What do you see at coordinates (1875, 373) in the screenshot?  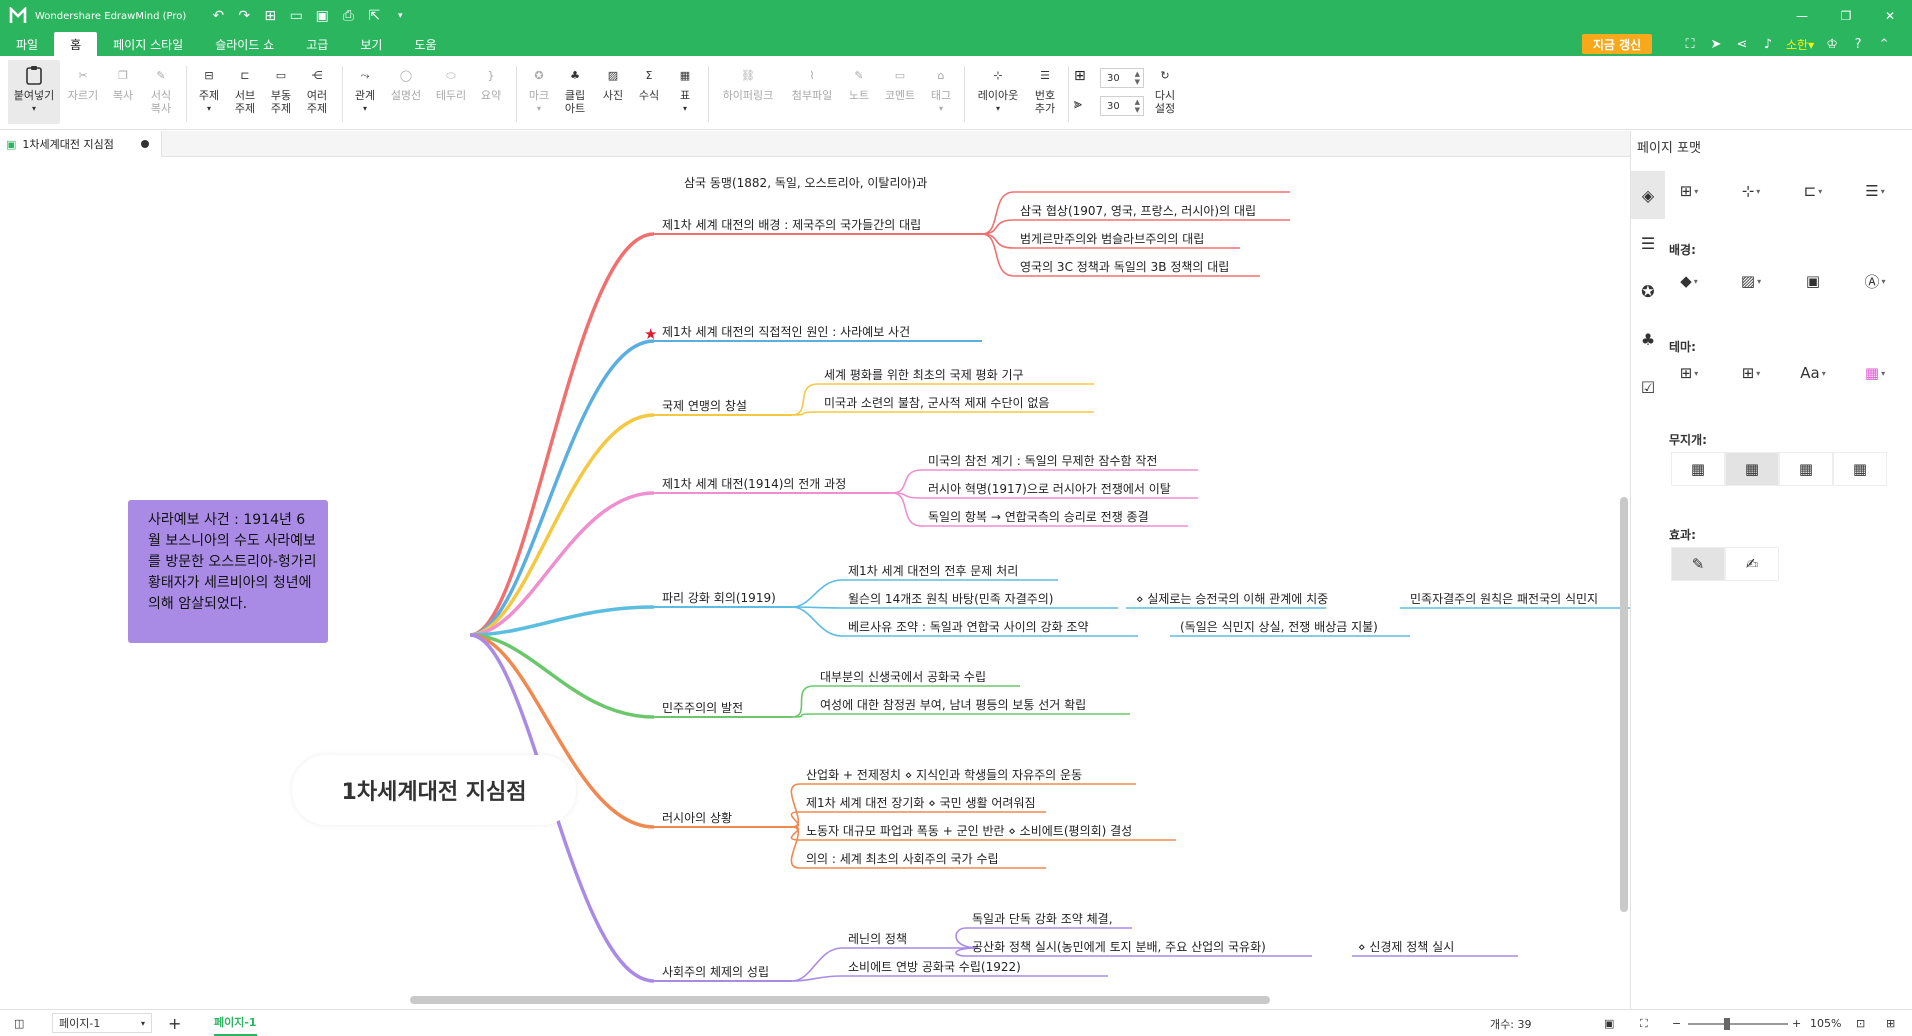 I see `color-palette-icon: ▦ ▾` at bounding box center [1875, 373].